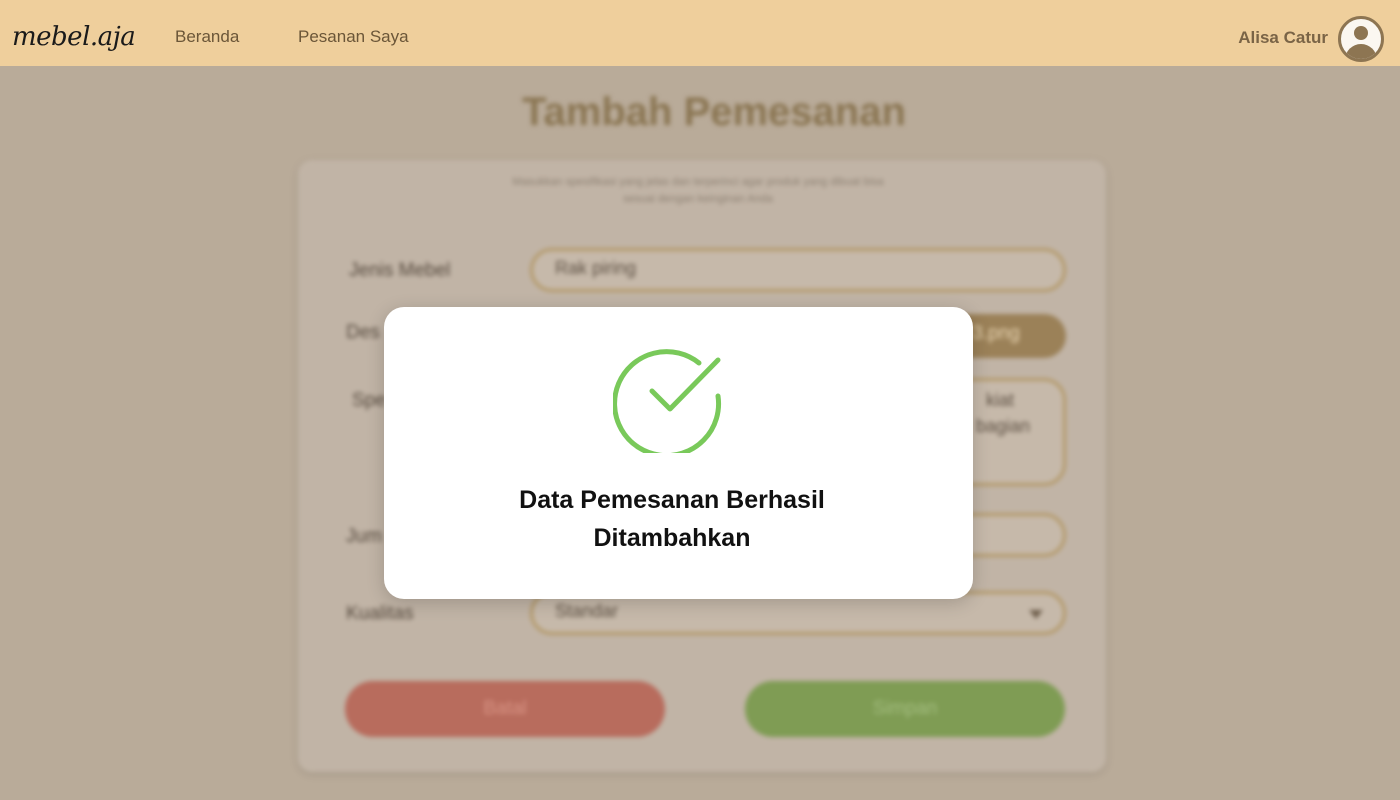 The height and width of the screenshot is (800, 1400). Describe the element at coordinates (667, 401) in the screenshot. I see `check-circle-icon` at that location.